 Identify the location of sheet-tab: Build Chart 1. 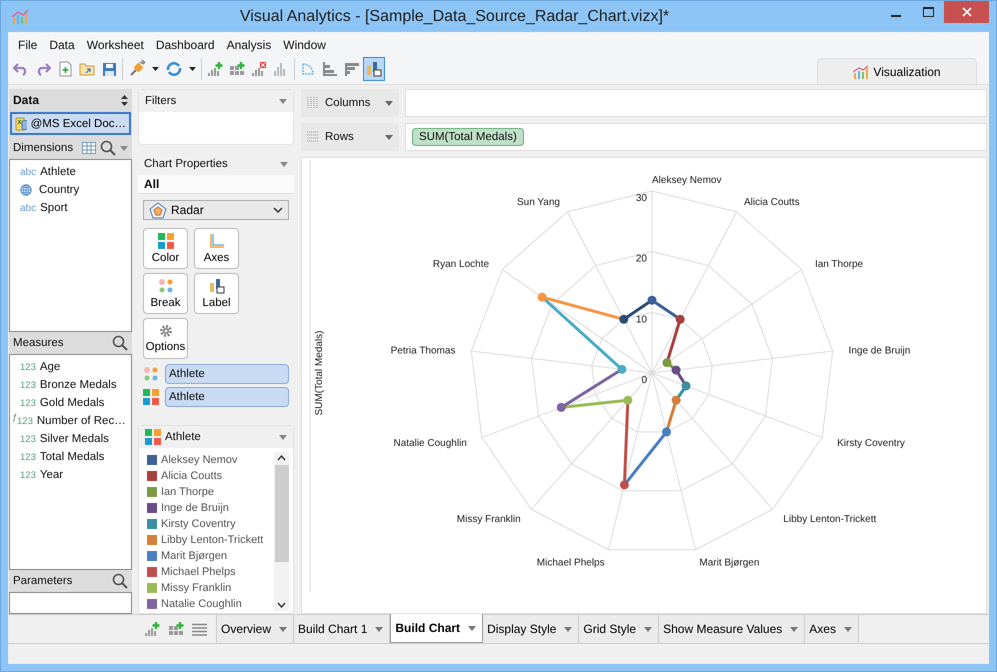
(342, 629).